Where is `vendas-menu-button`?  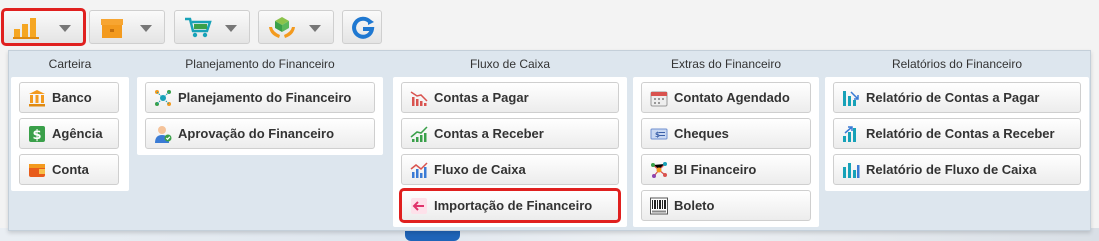 vendas-menu-button is located at coordinates (212, 27).